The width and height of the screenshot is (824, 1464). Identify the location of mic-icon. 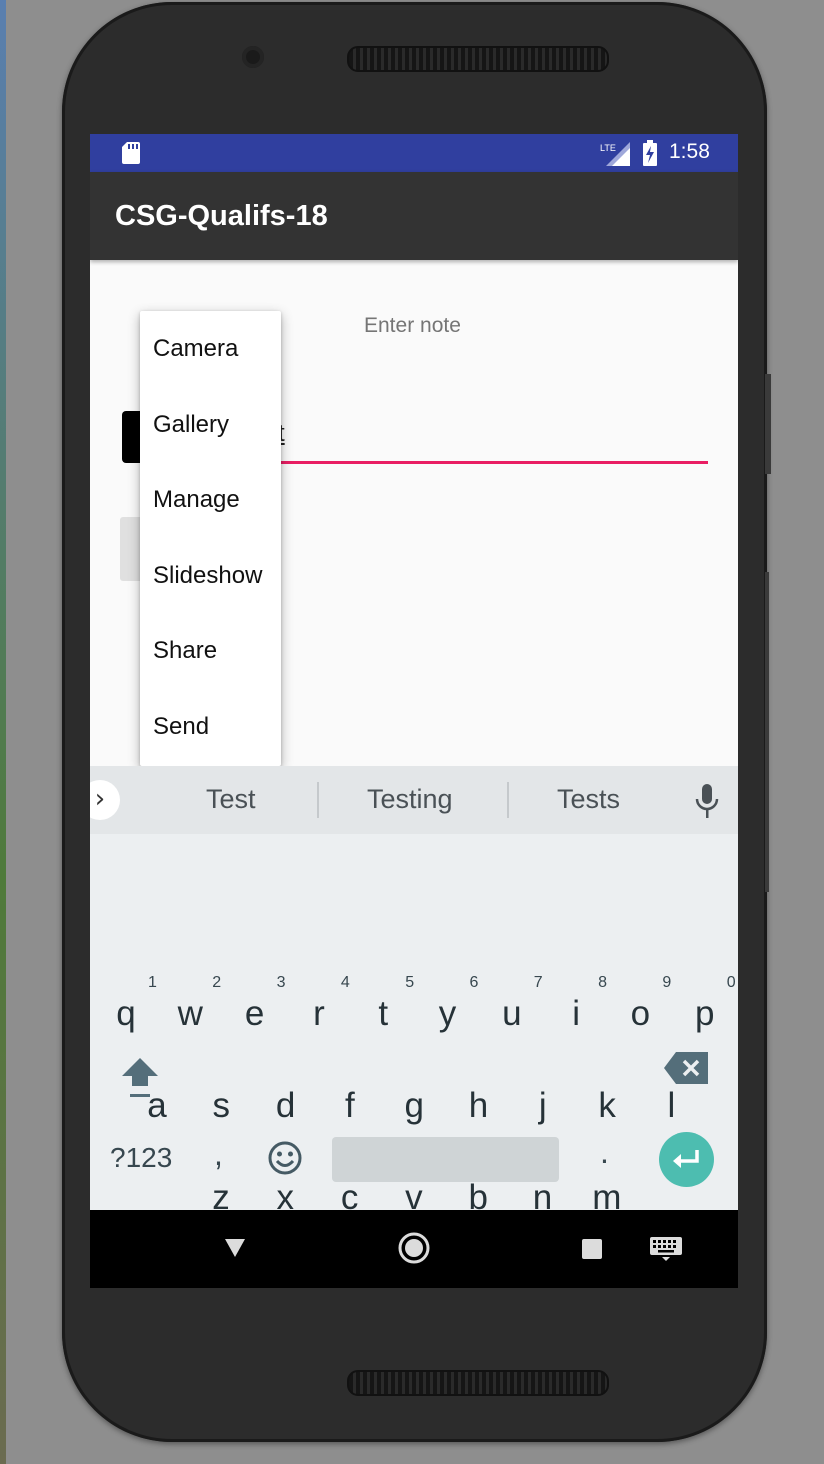
(707, 801).